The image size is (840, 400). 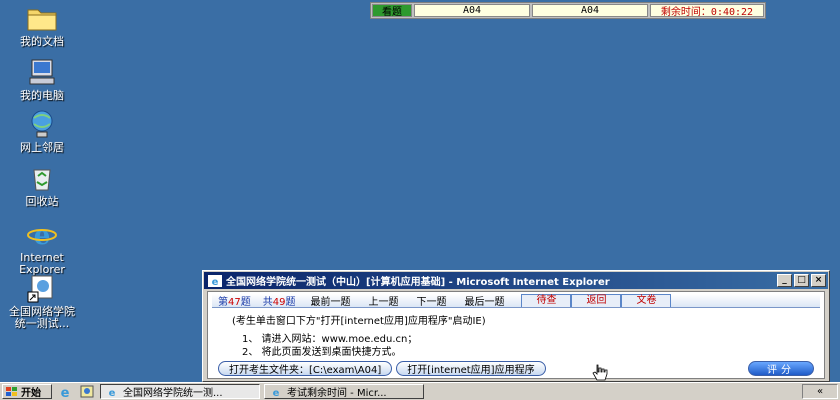 What do you see at coordinates (31, 393) in the screenshot?
I see `start-label: 开始` at bounding box center [31, 393].